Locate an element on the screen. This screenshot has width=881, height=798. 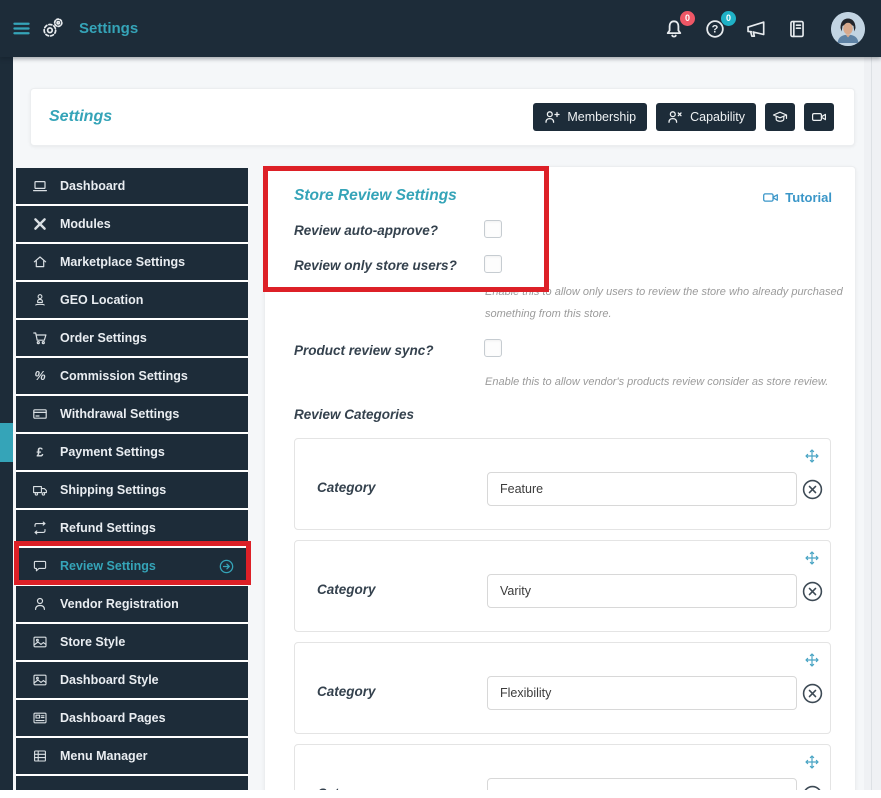
sidebar-item-label: Dashboard is located at coordinates (93, 186).